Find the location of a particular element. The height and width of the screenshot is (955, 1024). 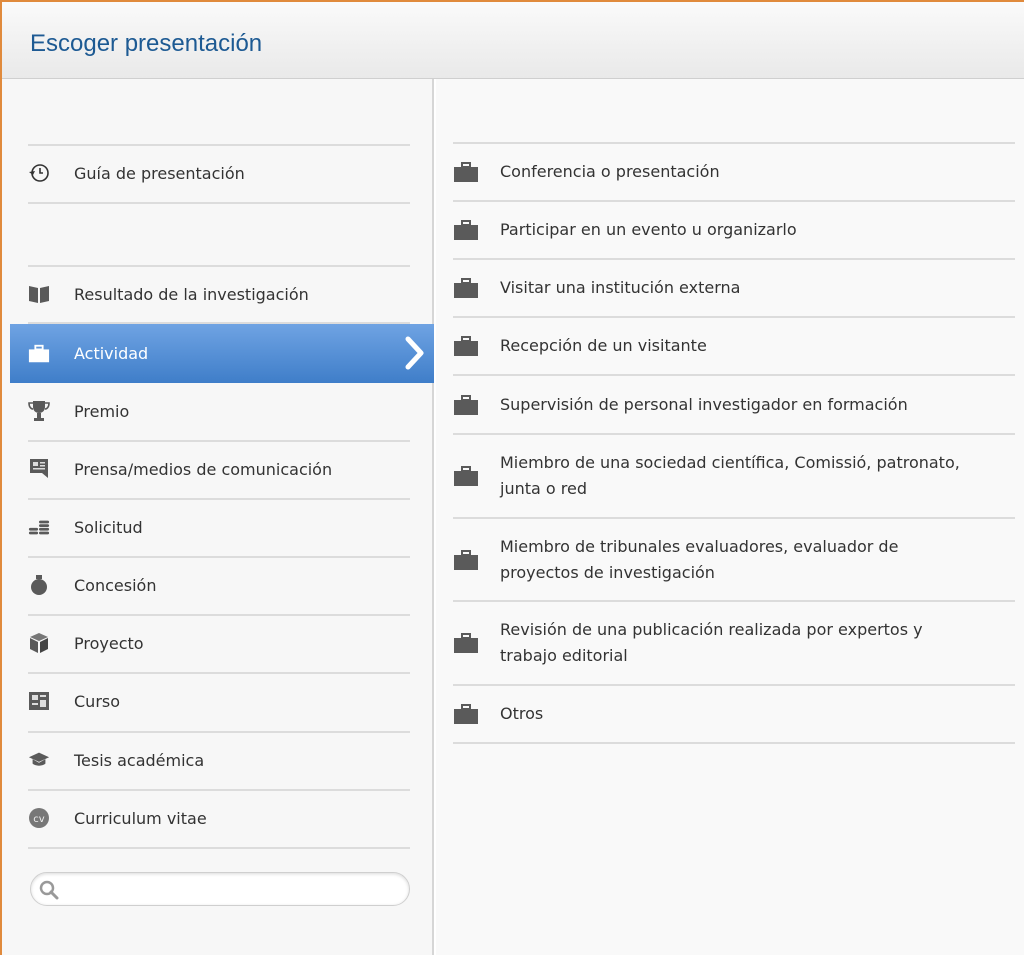

right-item-visitar: Visitar una institución externa is located at coordinates (734, 289).